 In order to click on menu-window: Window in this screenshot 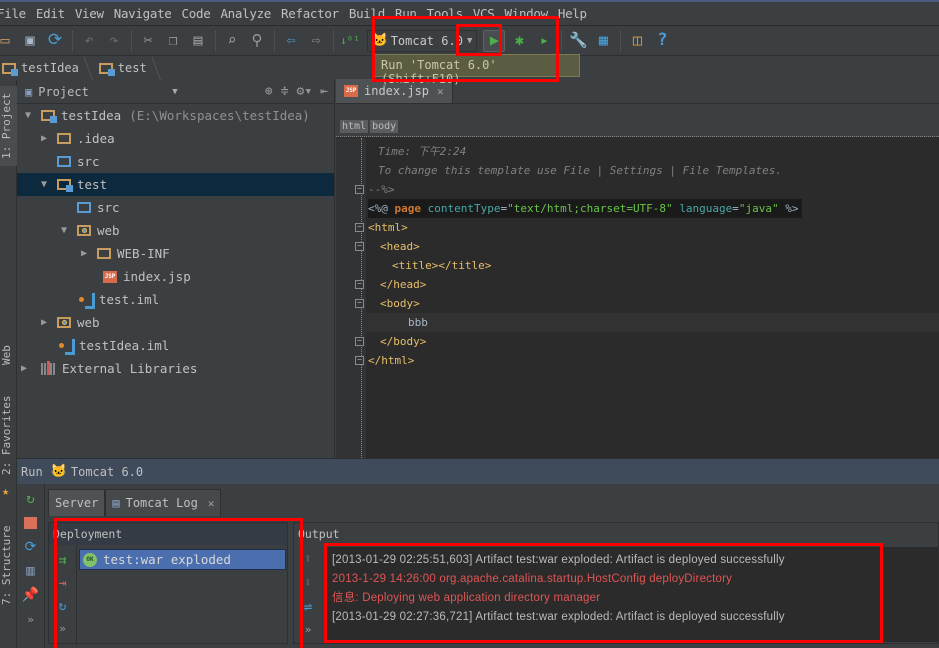, I will do `click(527, 13)`.